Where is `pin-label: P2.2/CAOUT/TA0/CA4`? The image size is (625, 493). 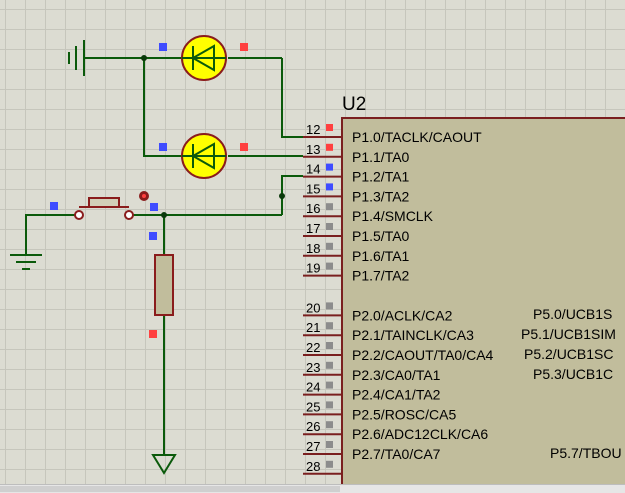
pin-label: P2.2/CAOUT/TA0/CA4 is located at coordinates (423, 355).